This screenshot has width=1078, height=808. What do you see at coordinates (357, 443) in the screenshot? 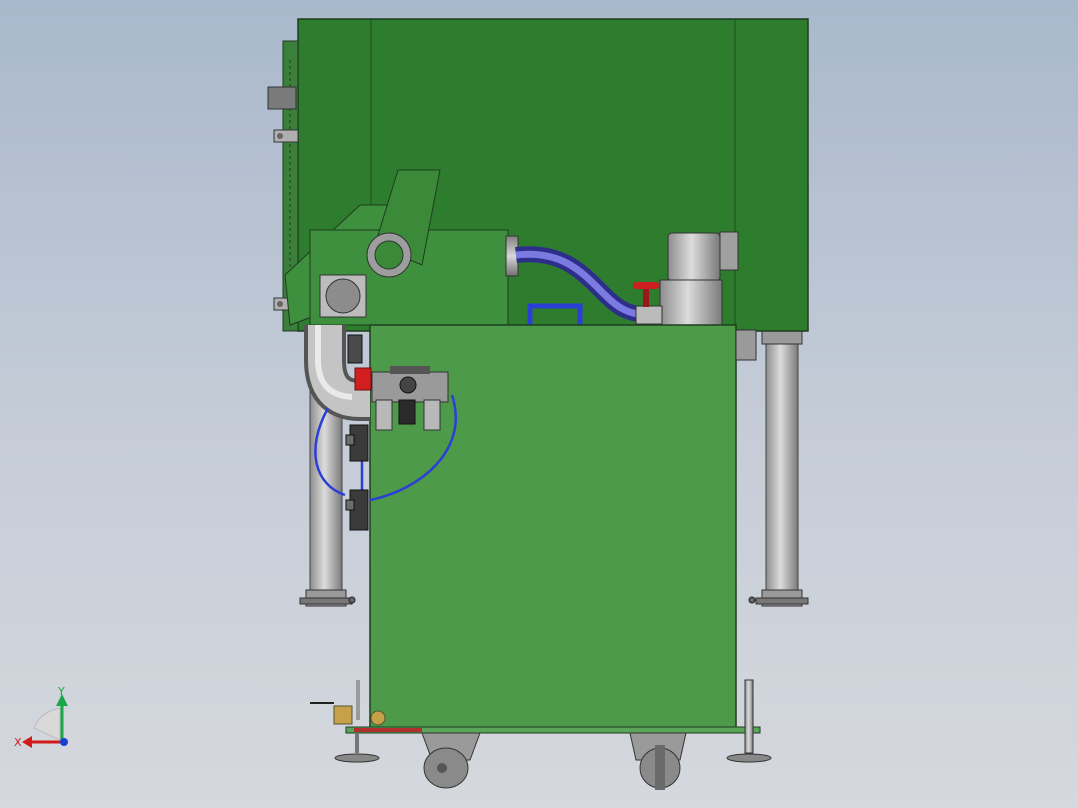
I see `solenoid-valve-upper` at bounding box center [357, 443].